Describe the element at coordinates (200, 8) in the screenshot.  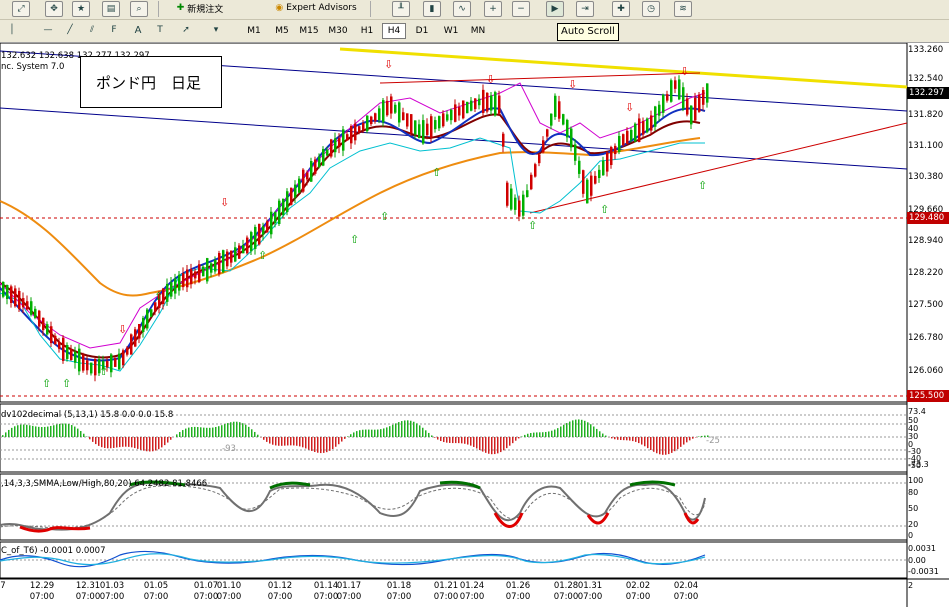
I see `new-order-button: ✚ 新規注文` at that location.